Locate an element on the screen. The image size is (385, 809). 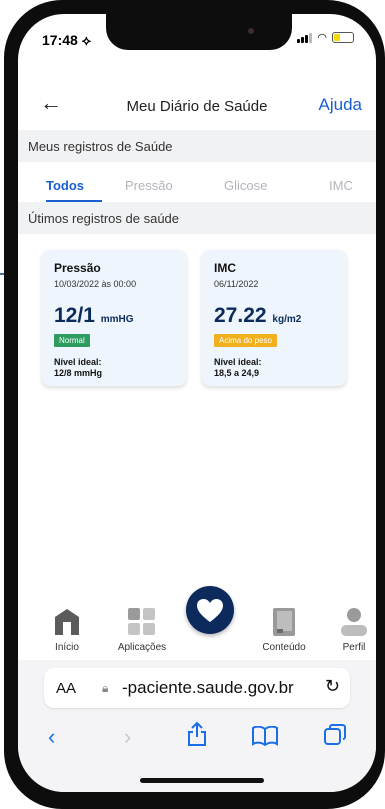
card-ideal: Nível ideal: 12/8 mmHg is located at coordinates (78, 368).